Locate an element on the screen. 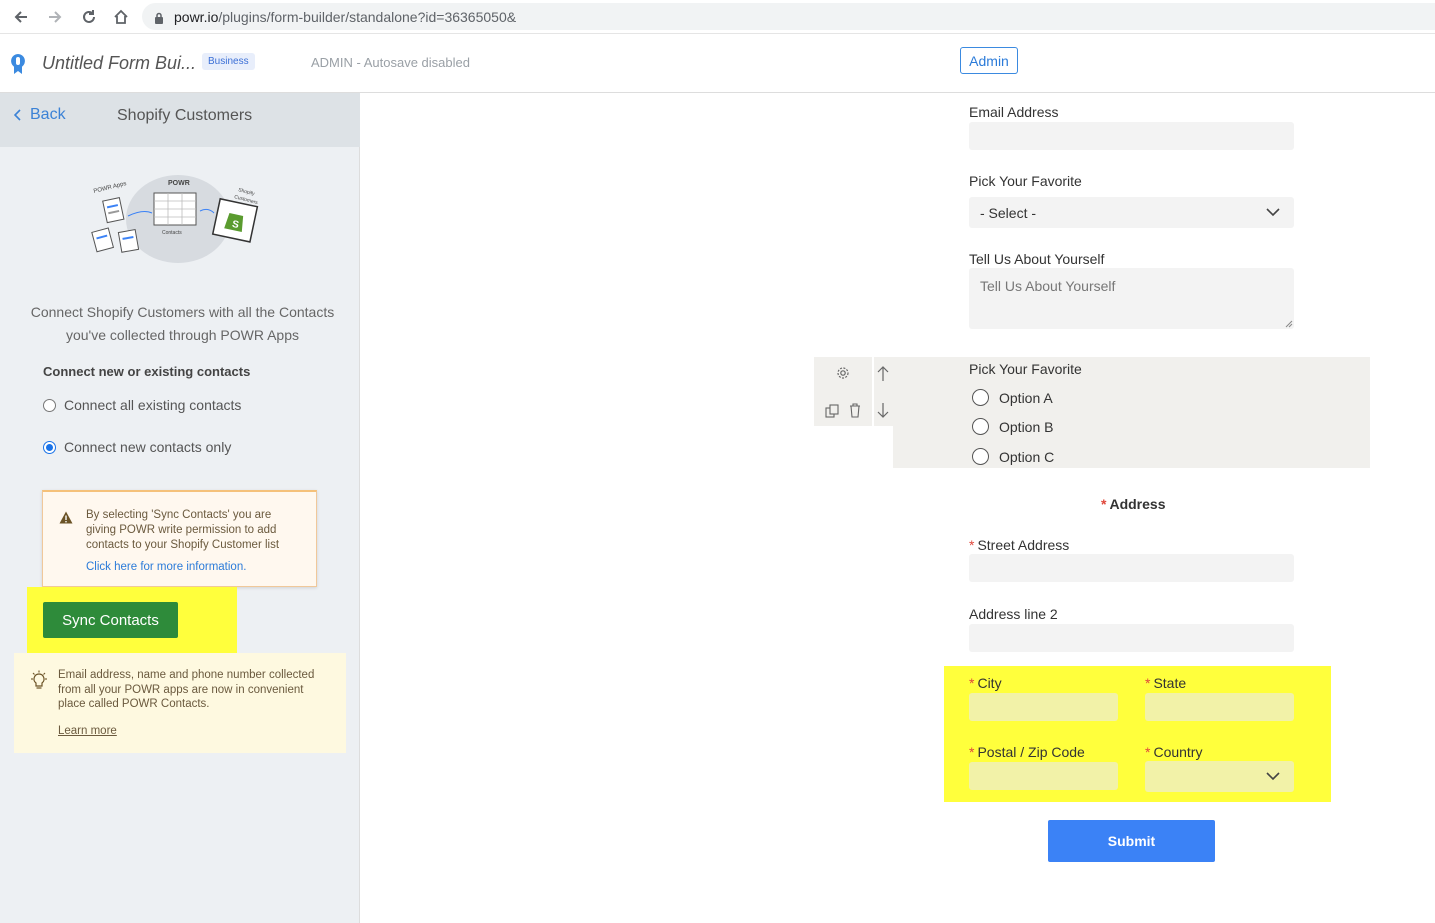 The image size is (1435, 923). country-label: * Country is located at coordinates (1174, 752).